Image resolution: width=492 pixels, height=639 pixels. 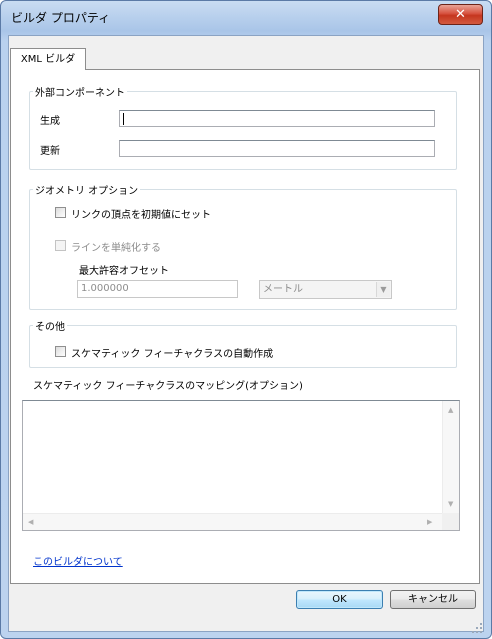 I want to click on auto-create-checkbox, so click(x=60, y=351).